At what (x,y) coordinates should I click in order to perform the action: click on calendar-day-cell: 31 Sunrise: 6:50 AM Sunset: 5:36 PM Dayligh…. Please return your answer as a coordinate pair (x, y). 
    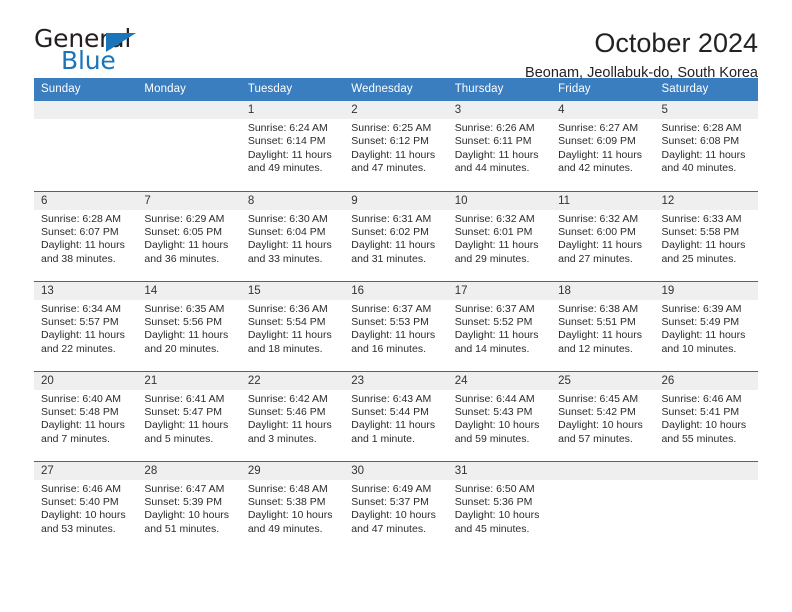
    Looking at the image, I should click on (499, 505).